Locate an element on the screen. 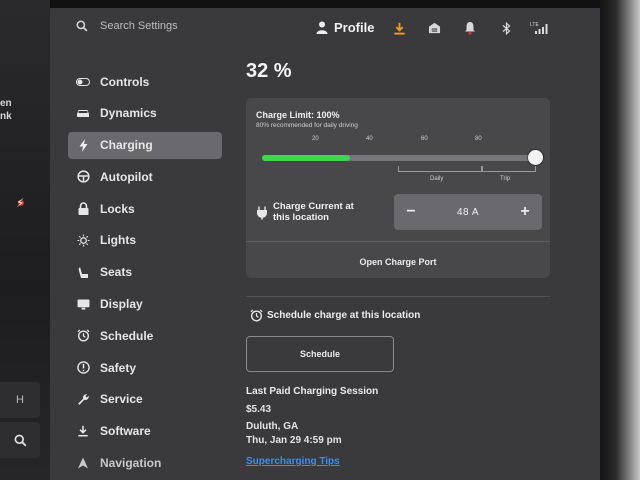  bell-icon is located at coordinates (470, 28).